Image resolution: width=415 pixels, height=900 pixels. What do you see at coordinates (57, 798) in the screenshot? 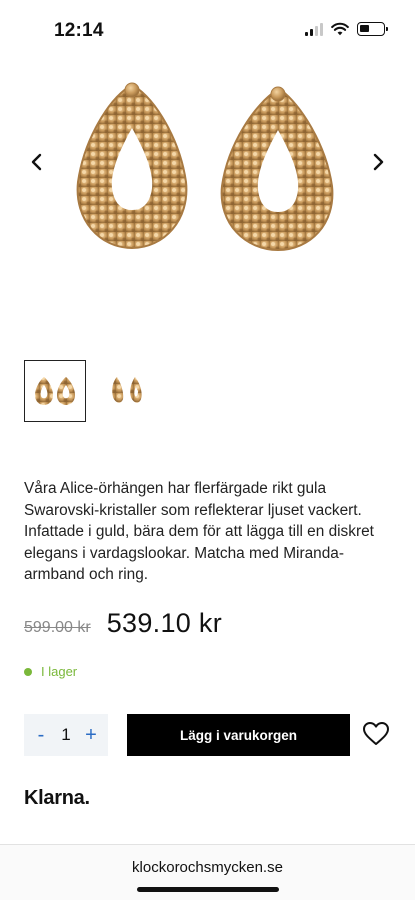
I see `klarna-logo: Klarna.` at bounding box center [57, 798].